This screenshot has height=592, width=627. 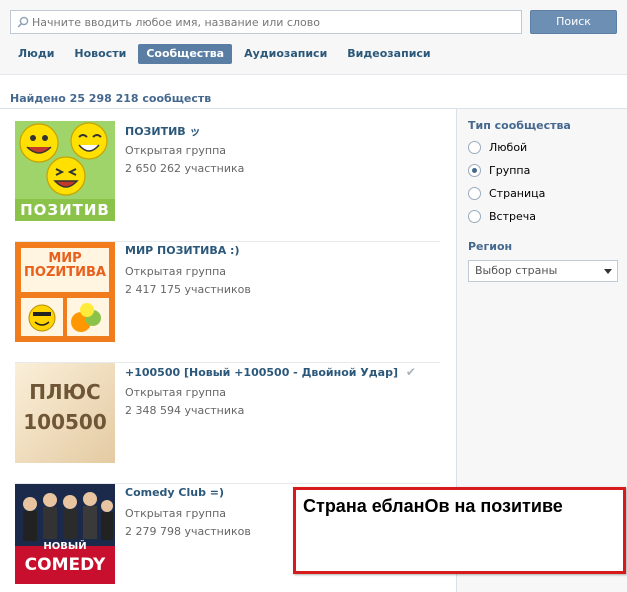 What do you see at coordinates (388, 54) in the screenshot?
I see `tab-video: Видеозаписи` at bounding box center [388, 54].